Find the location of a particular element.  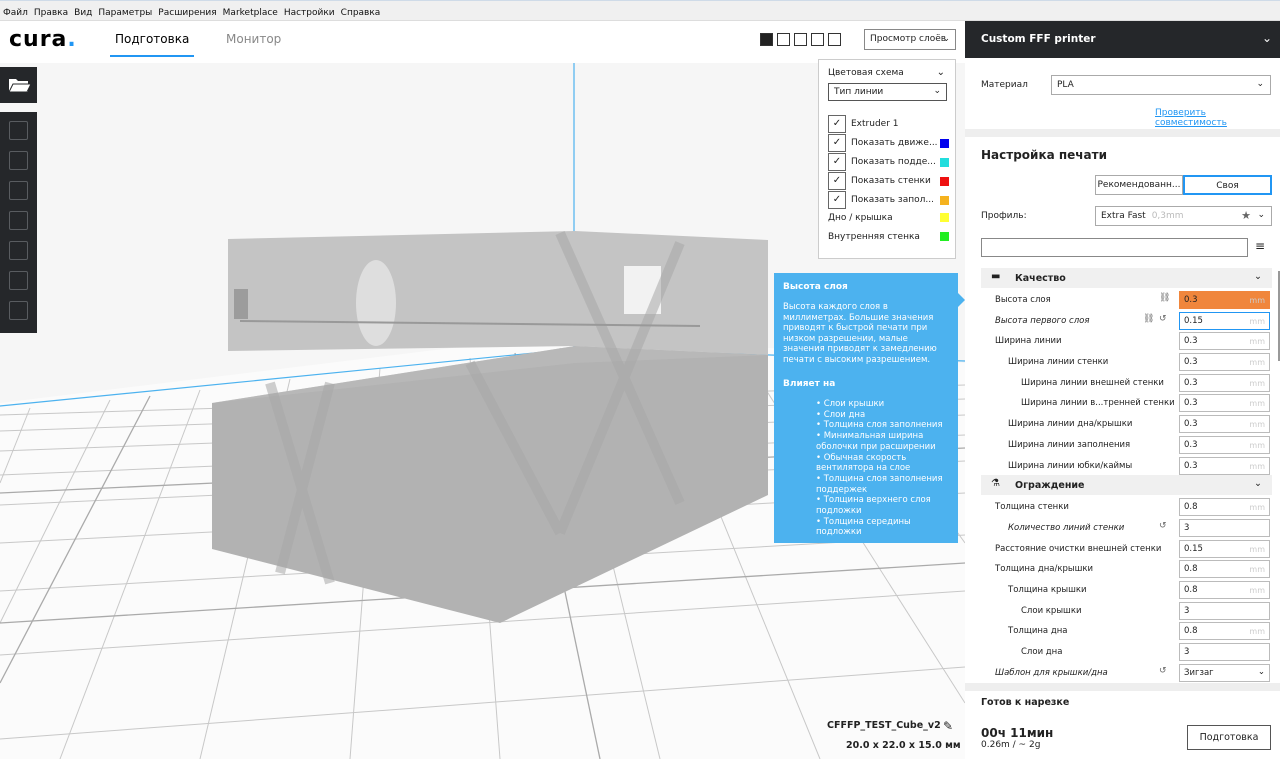

setting-label: Ширина линии в...тренней стенки is located at coordinates (1098, 403).